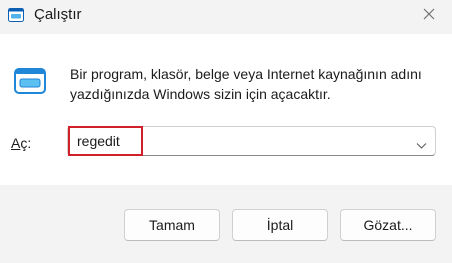 The image size is (452, 263). I want to click on open-combobox: regedit, so click(251, 141).